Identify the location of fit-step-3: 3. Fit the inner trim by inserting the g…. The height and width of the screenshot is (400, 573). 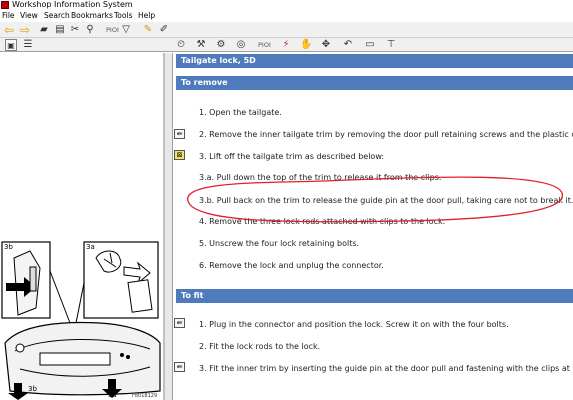
(386, 368).